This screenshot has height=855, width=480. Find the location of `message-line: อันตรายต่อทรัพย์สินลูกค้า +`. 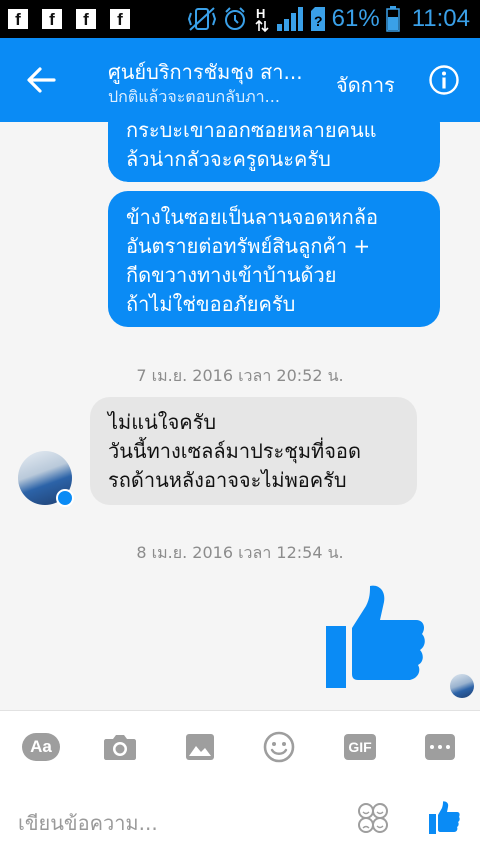

message-line: อันตรายต่อทรัพย์สินลูกค้า + is located at coordinates (248, 246).